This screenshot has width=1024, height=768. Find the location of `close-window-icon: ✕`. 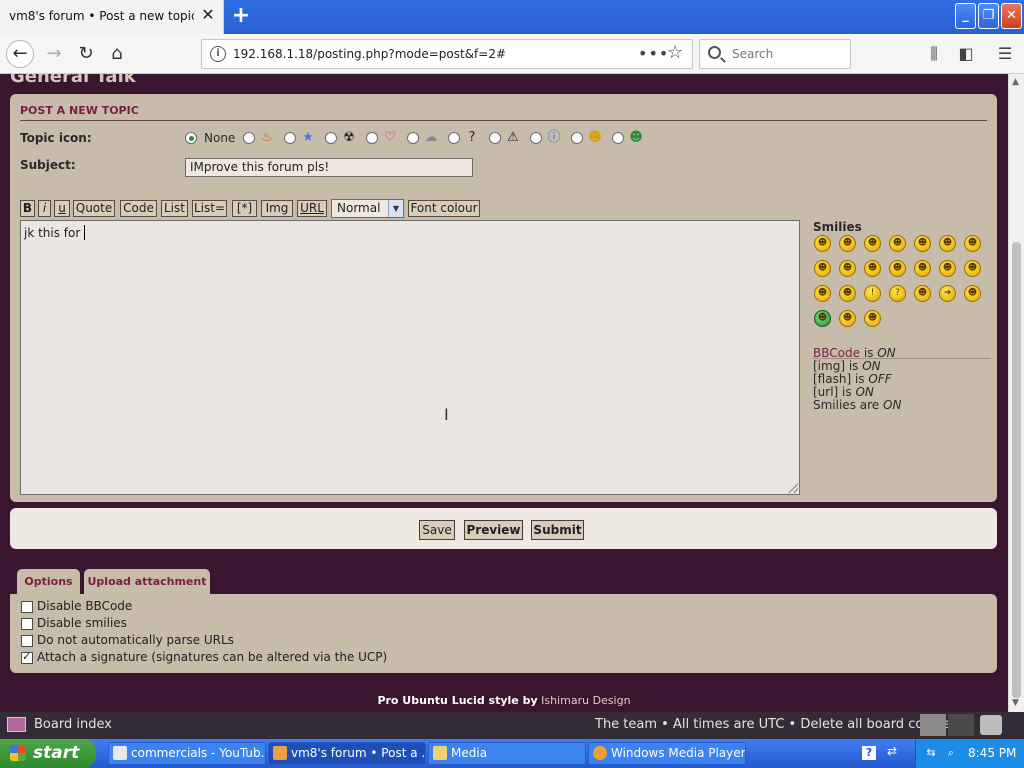

close-window-icon: ✕ is located at coordinates (1011, 16).